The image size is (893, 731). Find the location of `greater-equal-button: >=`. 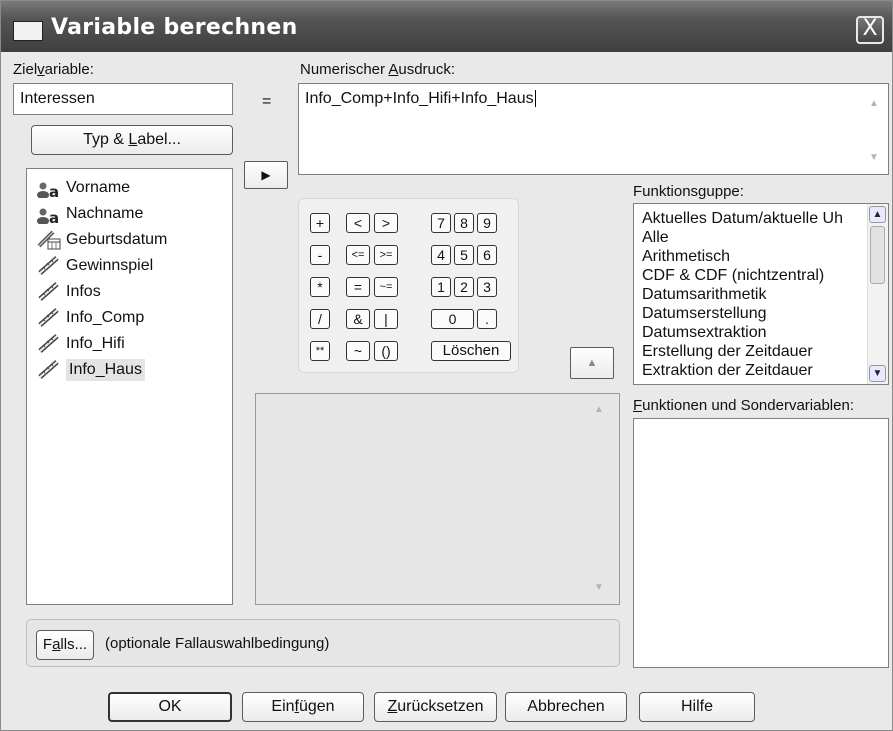

greater-equal-button: >= is located at coordinates (386, 255).